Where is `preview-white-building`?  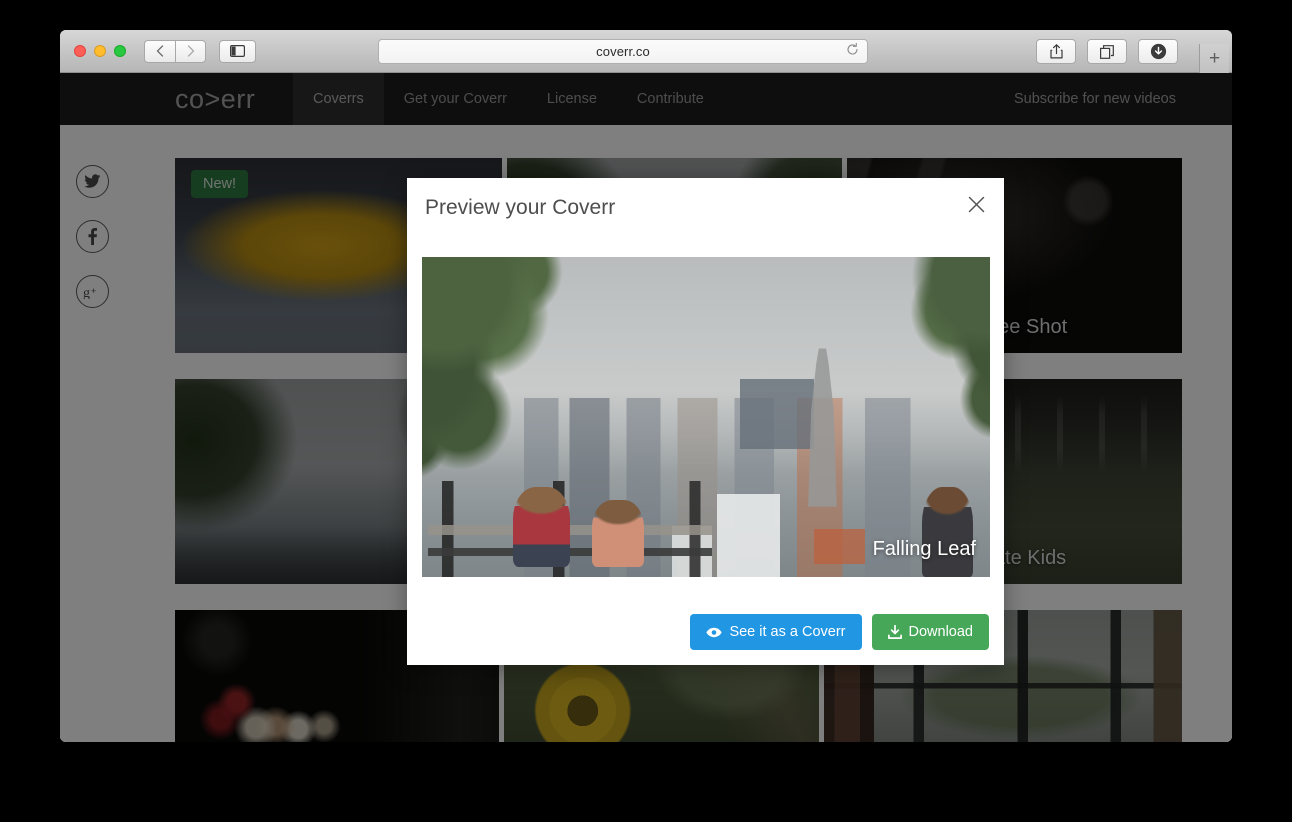
preview-white-building is located at coordinates (748, 535).